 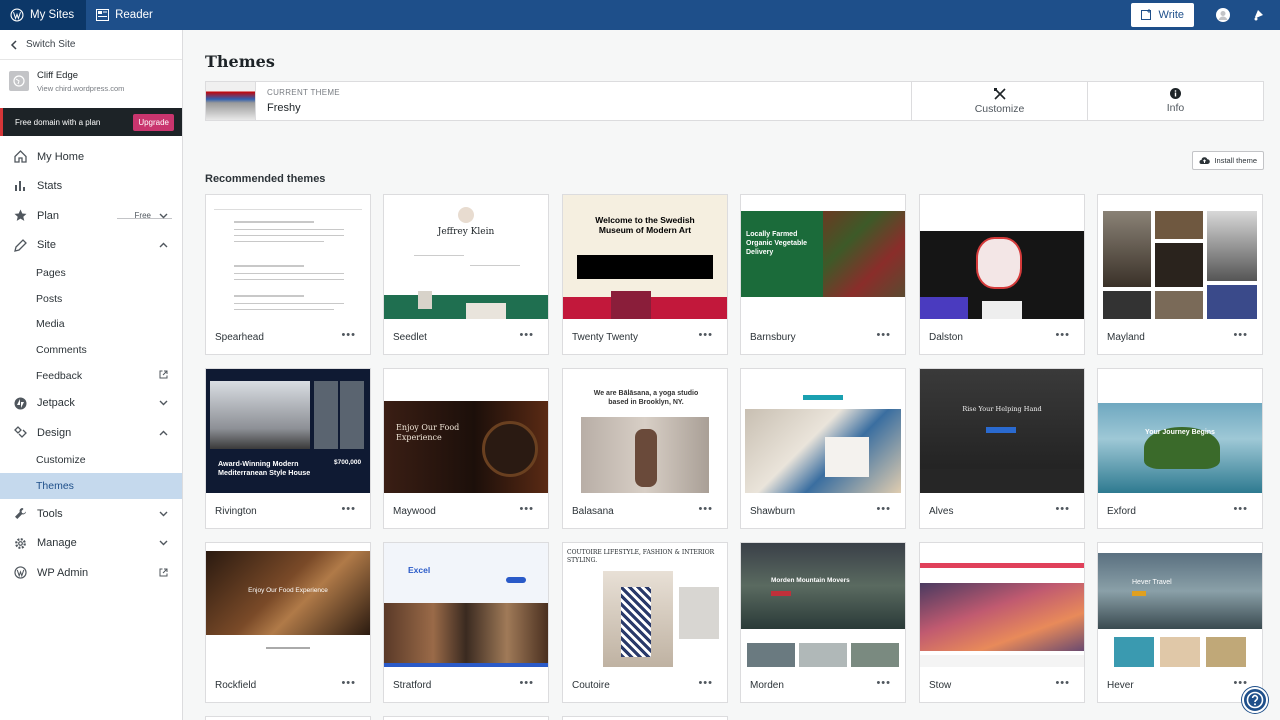 I want to click on site-url: View chird.wordpress.com, so click(x=80, y=88).